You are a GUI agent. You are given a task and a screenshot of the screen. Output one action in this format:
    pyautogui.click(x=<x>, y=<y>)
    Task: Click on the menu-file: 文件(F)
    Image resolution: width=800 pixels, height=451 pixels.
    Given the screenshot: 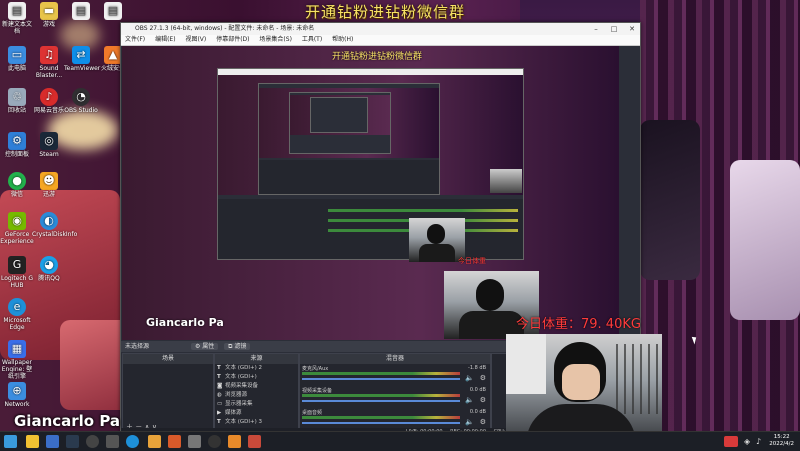 What is the action you would take?
    pyautogui.click(x=135, y=39)
    